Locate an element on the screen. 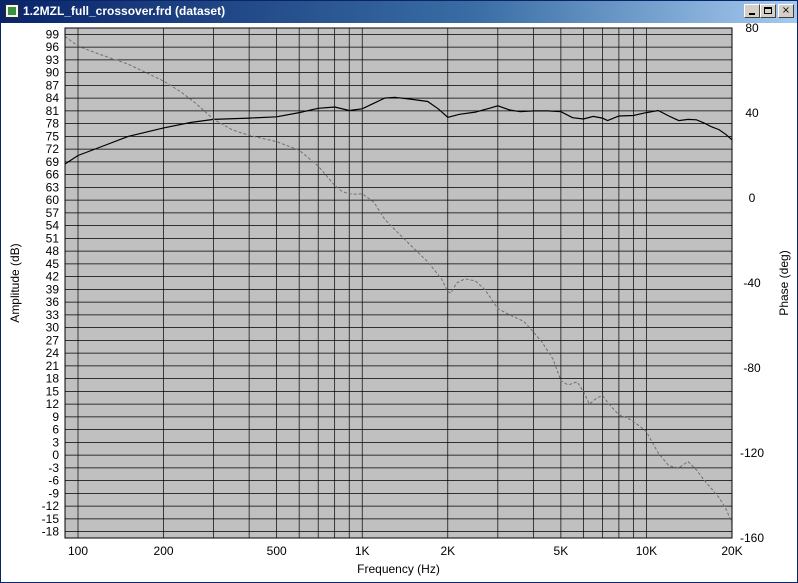 This screenshot has height=583, width=798. y2-tick-label: -120 is located at coordinates (752, 453).